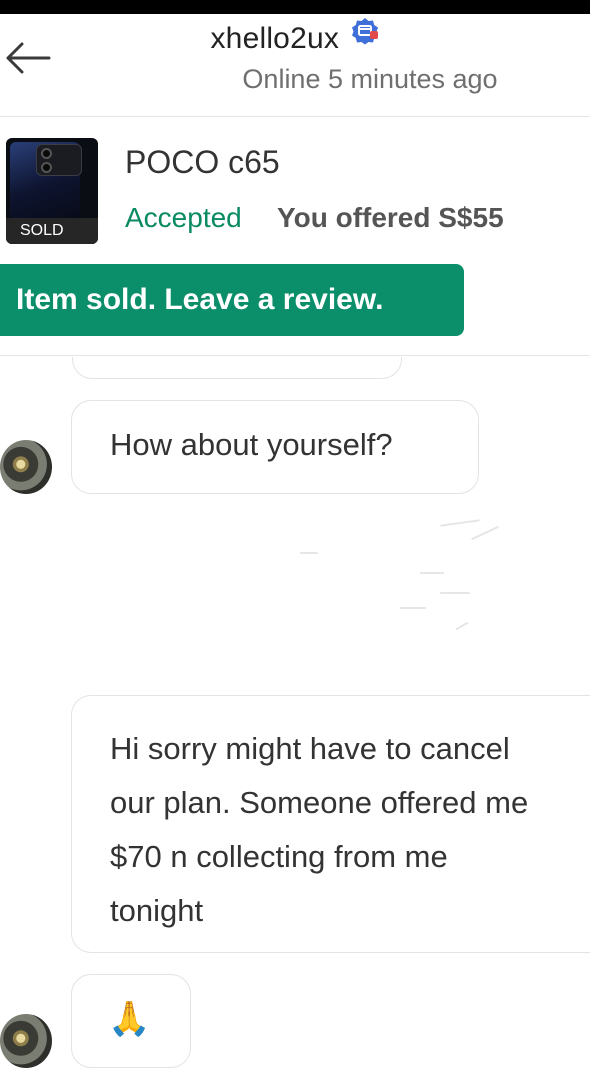  I want to click on message-bubble: 🙏, so click(131, 1021).